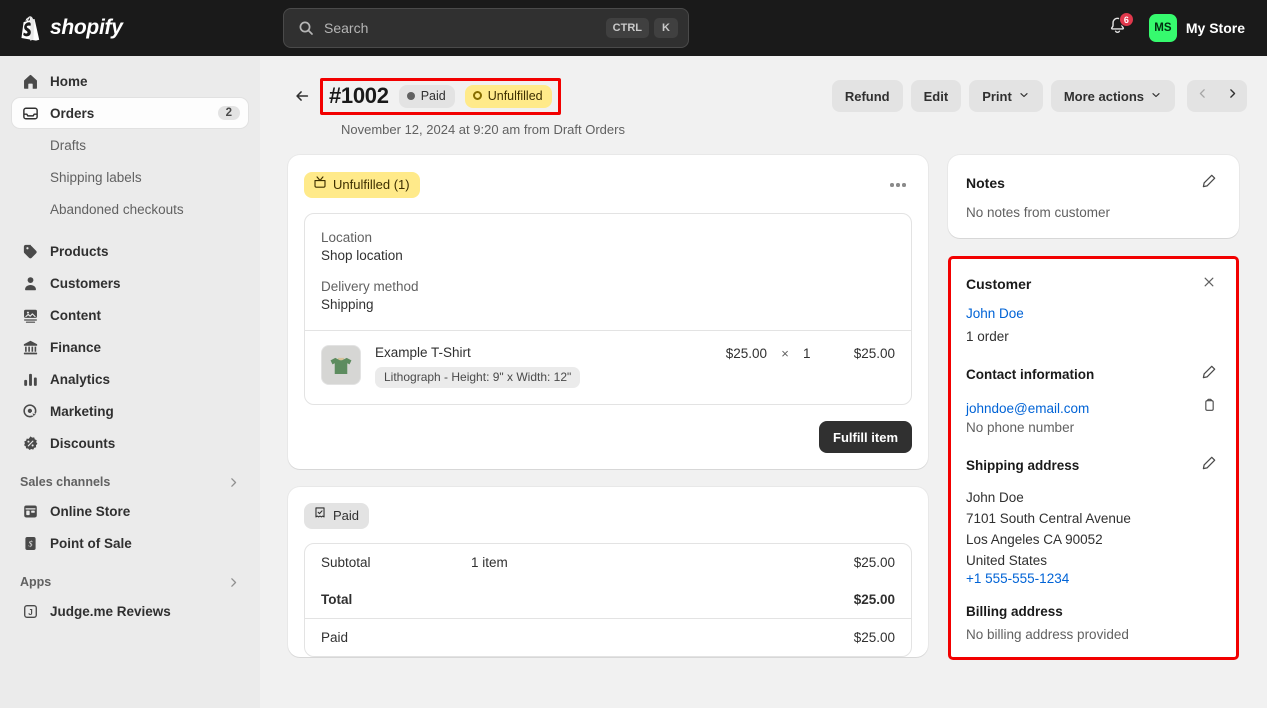 Image resolution: width=1267 pixels, height=708 pixels. What do you see at coordinates (987, 336) in the screenshot?
I see `customer-order-count: 1 order` at bounding box center [987, 336].